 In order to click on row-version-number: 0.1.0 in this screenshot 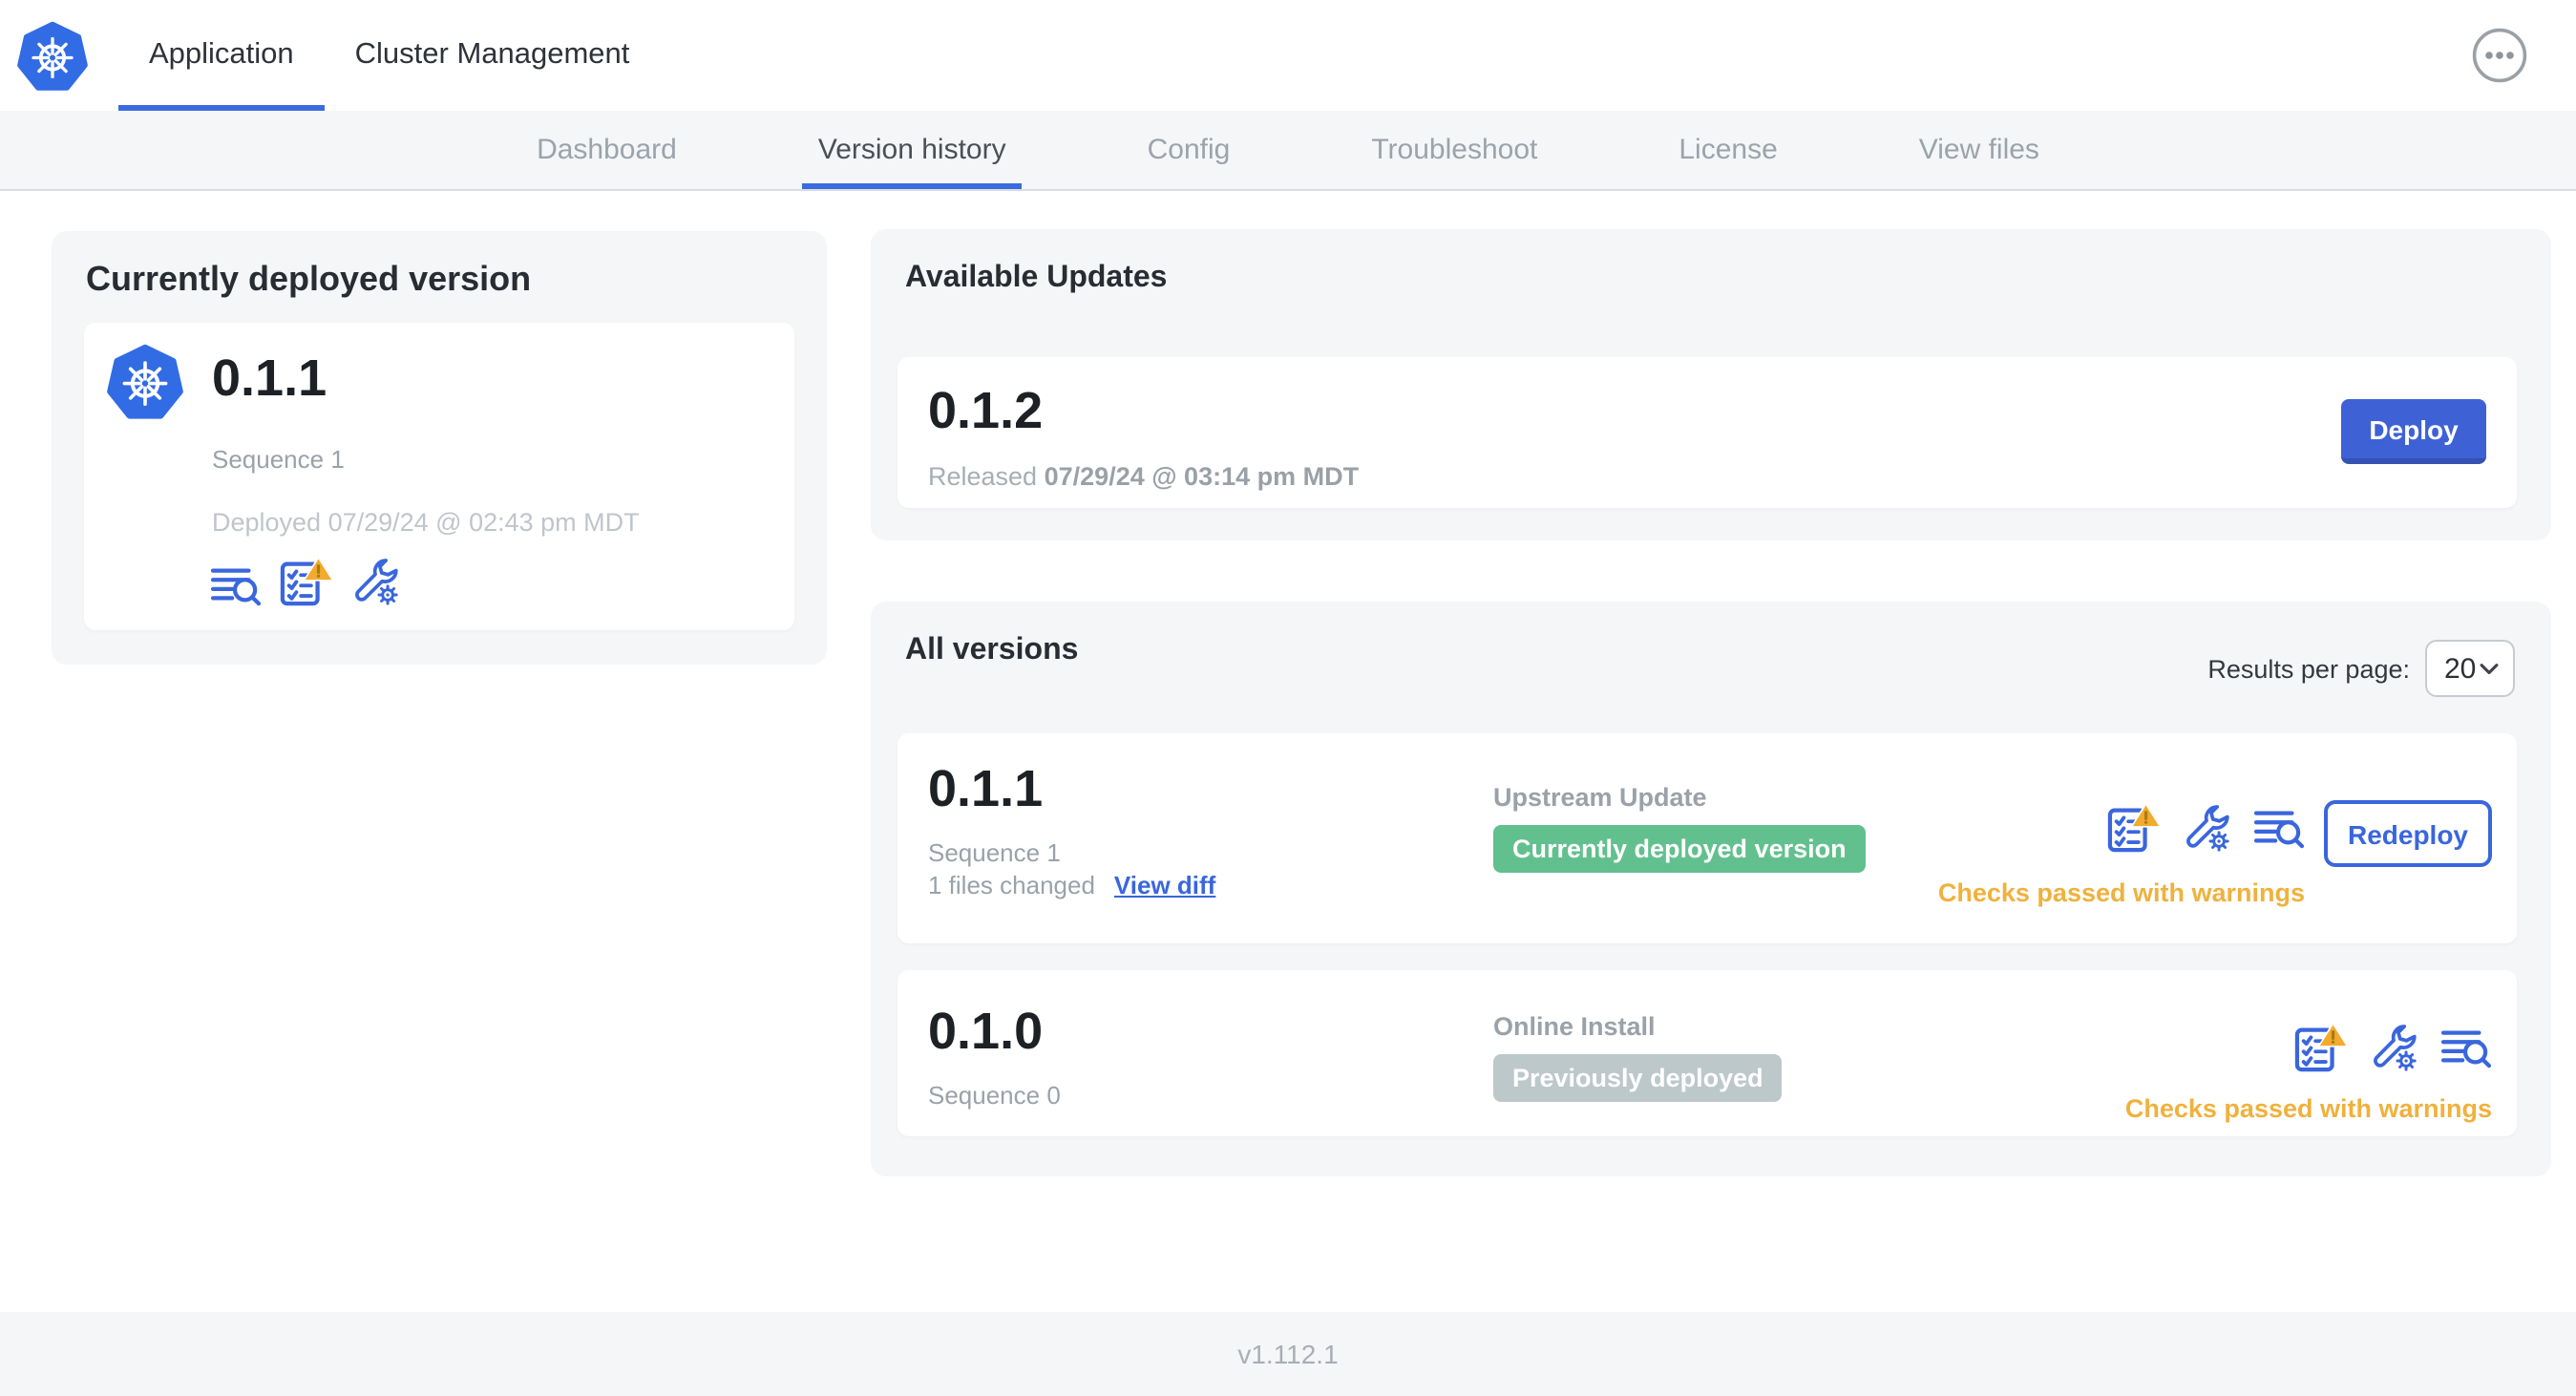, I will do `click(986, 1031)`.